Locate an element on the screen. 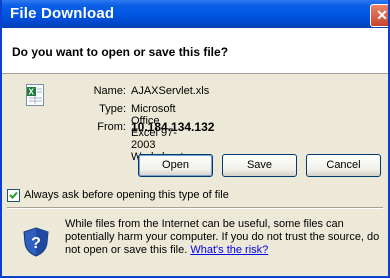  svg-text: X is located at coordinates (32, 92).